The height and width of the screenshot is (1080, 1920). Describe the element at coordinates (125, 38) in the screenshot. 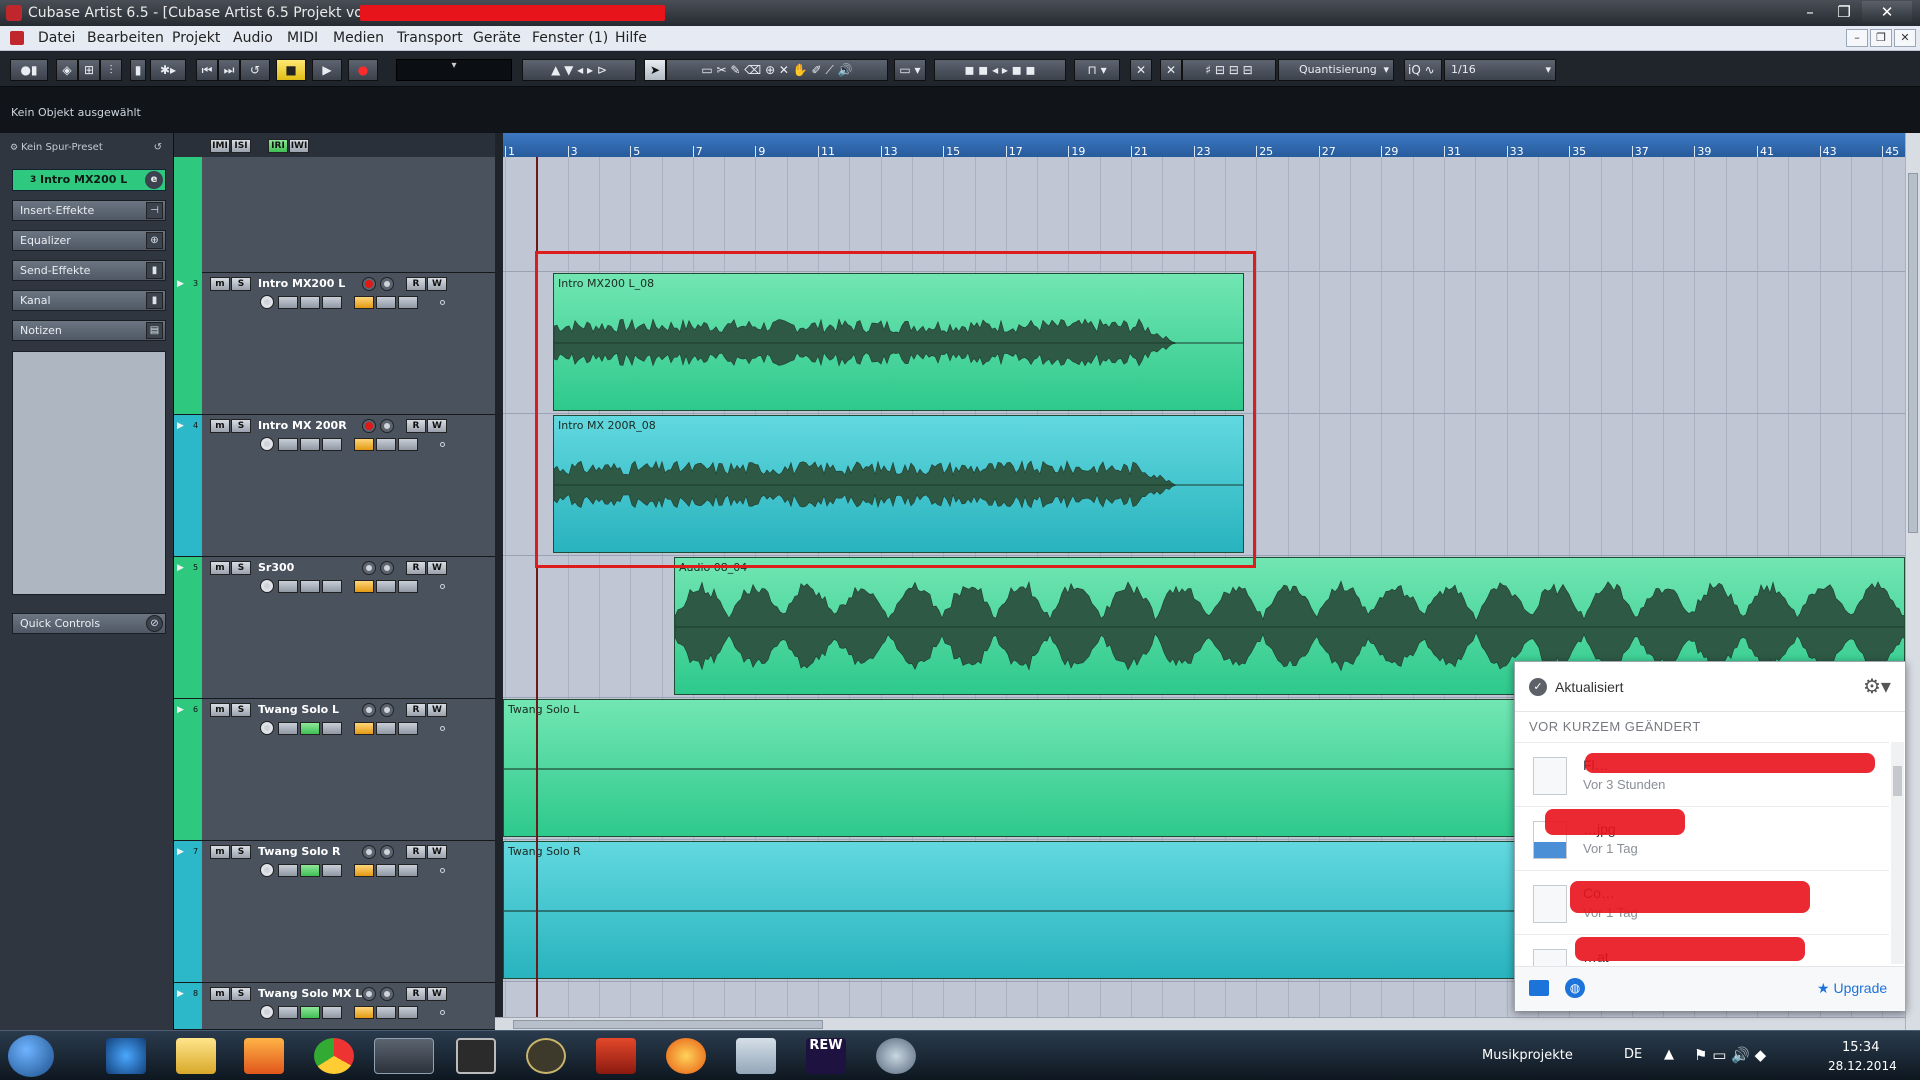

I see `menu-bearbeiten: Bearbeiten` at that location.